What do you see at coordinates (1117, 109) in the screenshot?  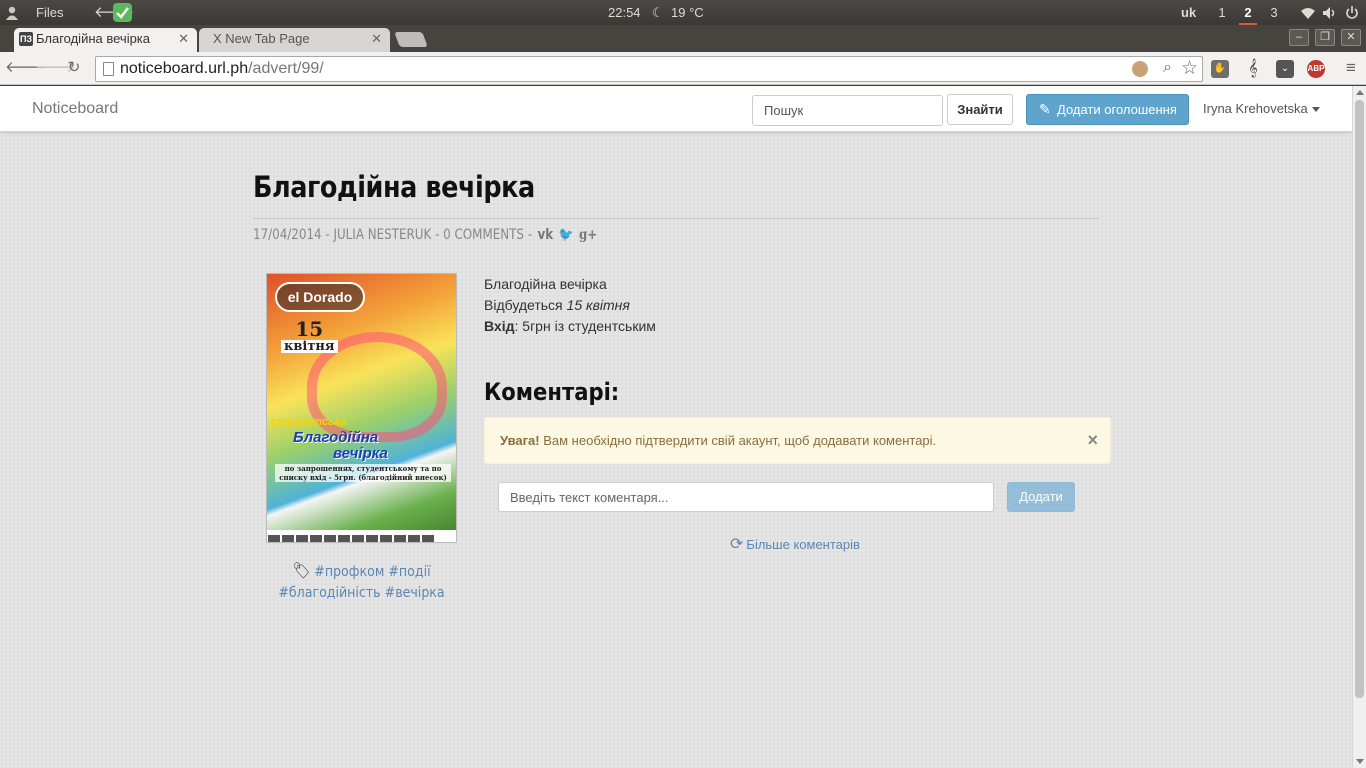 I see `add-advert-label: Додати оголошення` at bounding box center [1117, 109].